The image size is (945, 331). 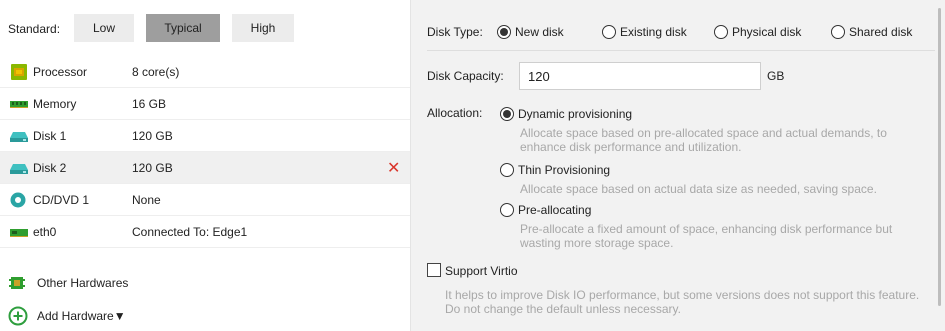 I want to click on hardware-value: 16 GB, so click(x=149, y=104).